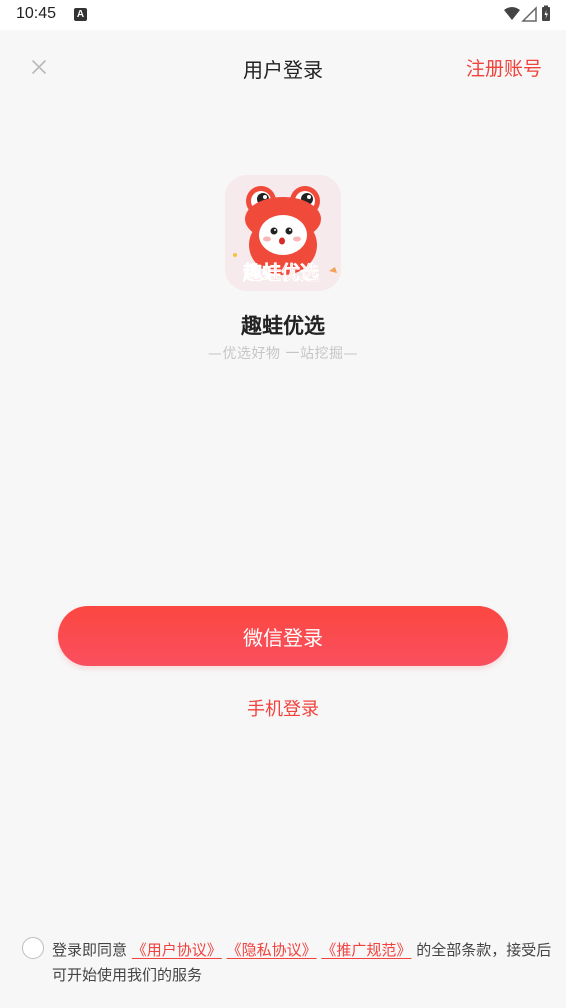  What do you see at coordinates (283, 68) in the screenshot?
I see `header: 用户登录 注册账号` at bounding box center [283, 68].